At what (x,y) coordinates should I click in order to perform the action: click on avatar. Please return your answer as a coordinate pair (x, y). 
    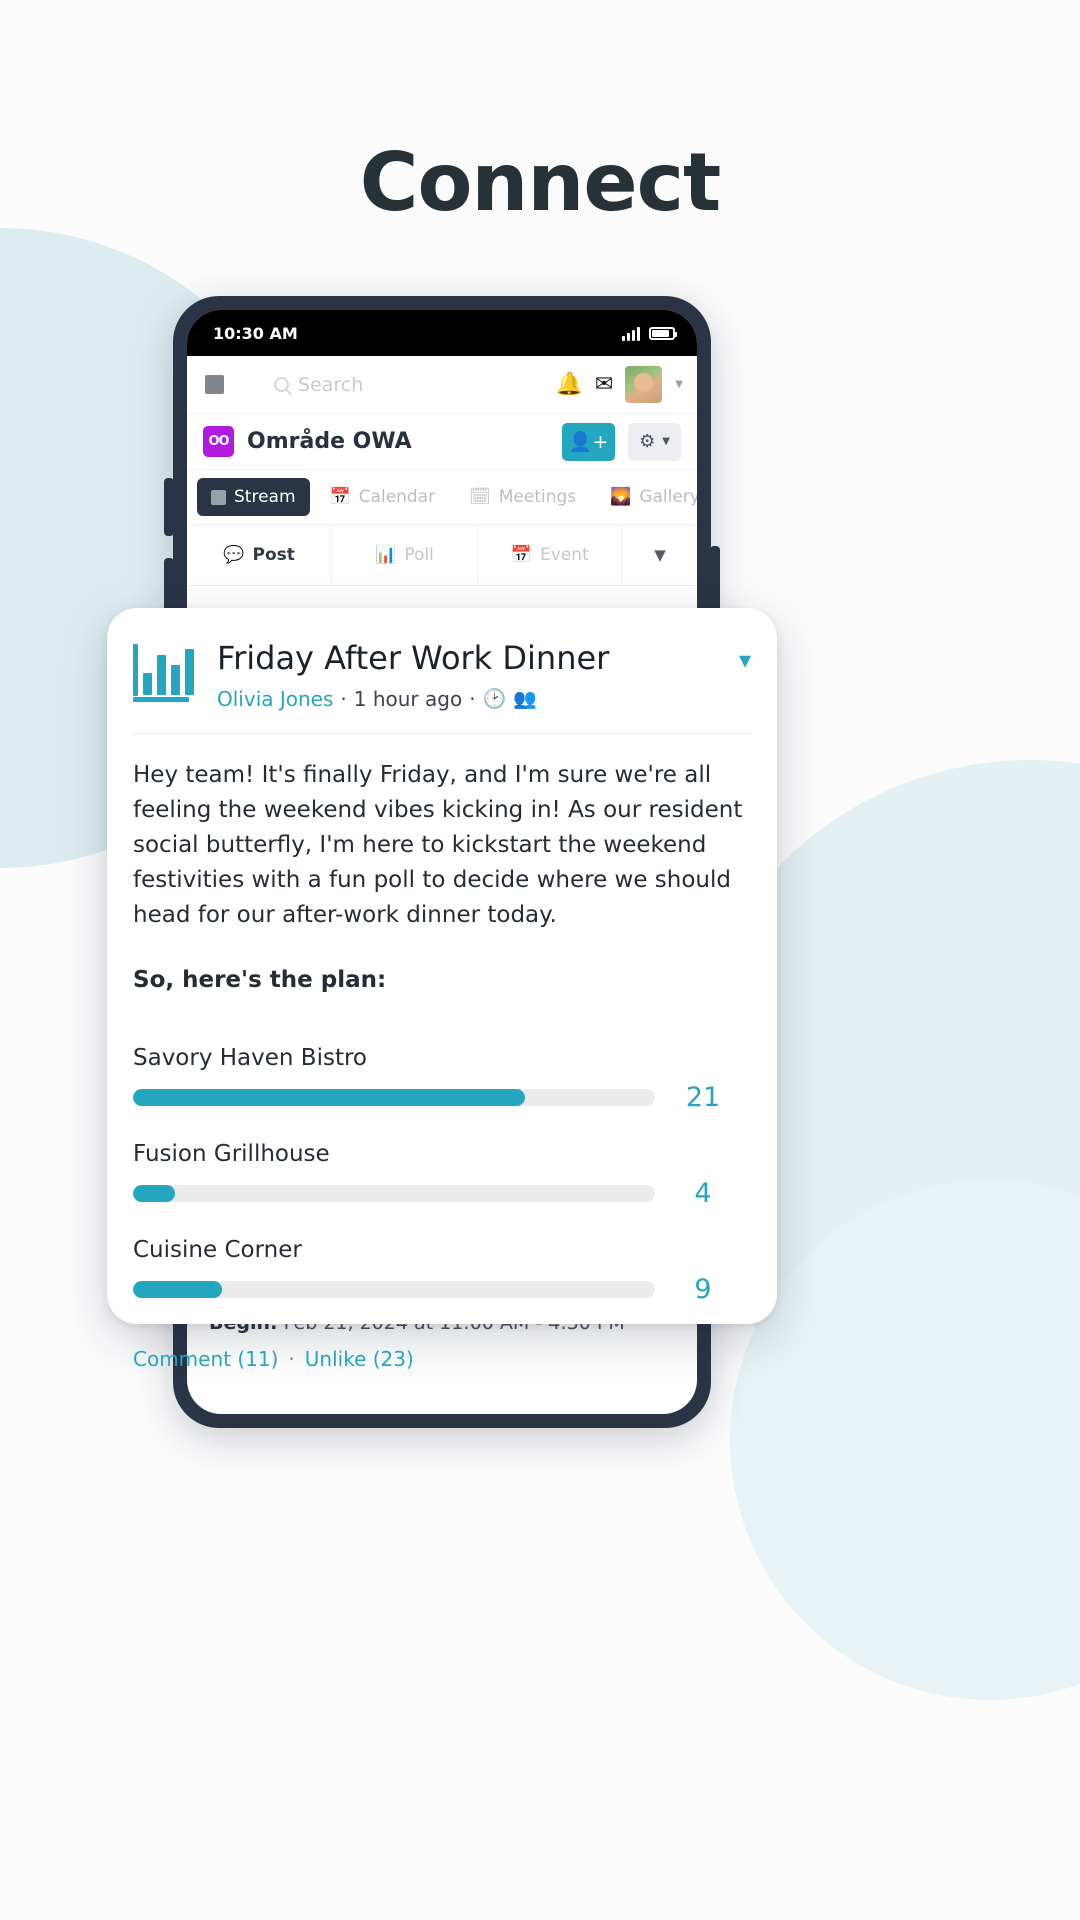
    Looking at the image, I should click on (644, 384).